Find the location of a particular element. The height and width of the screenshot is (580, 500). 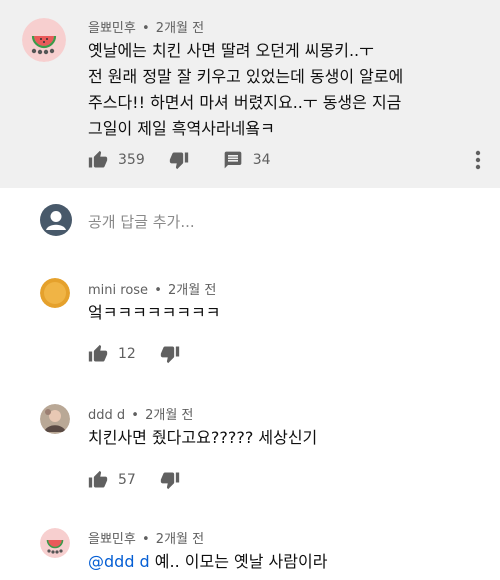

comment-actions: 57 is located at coordinates (134, 480).